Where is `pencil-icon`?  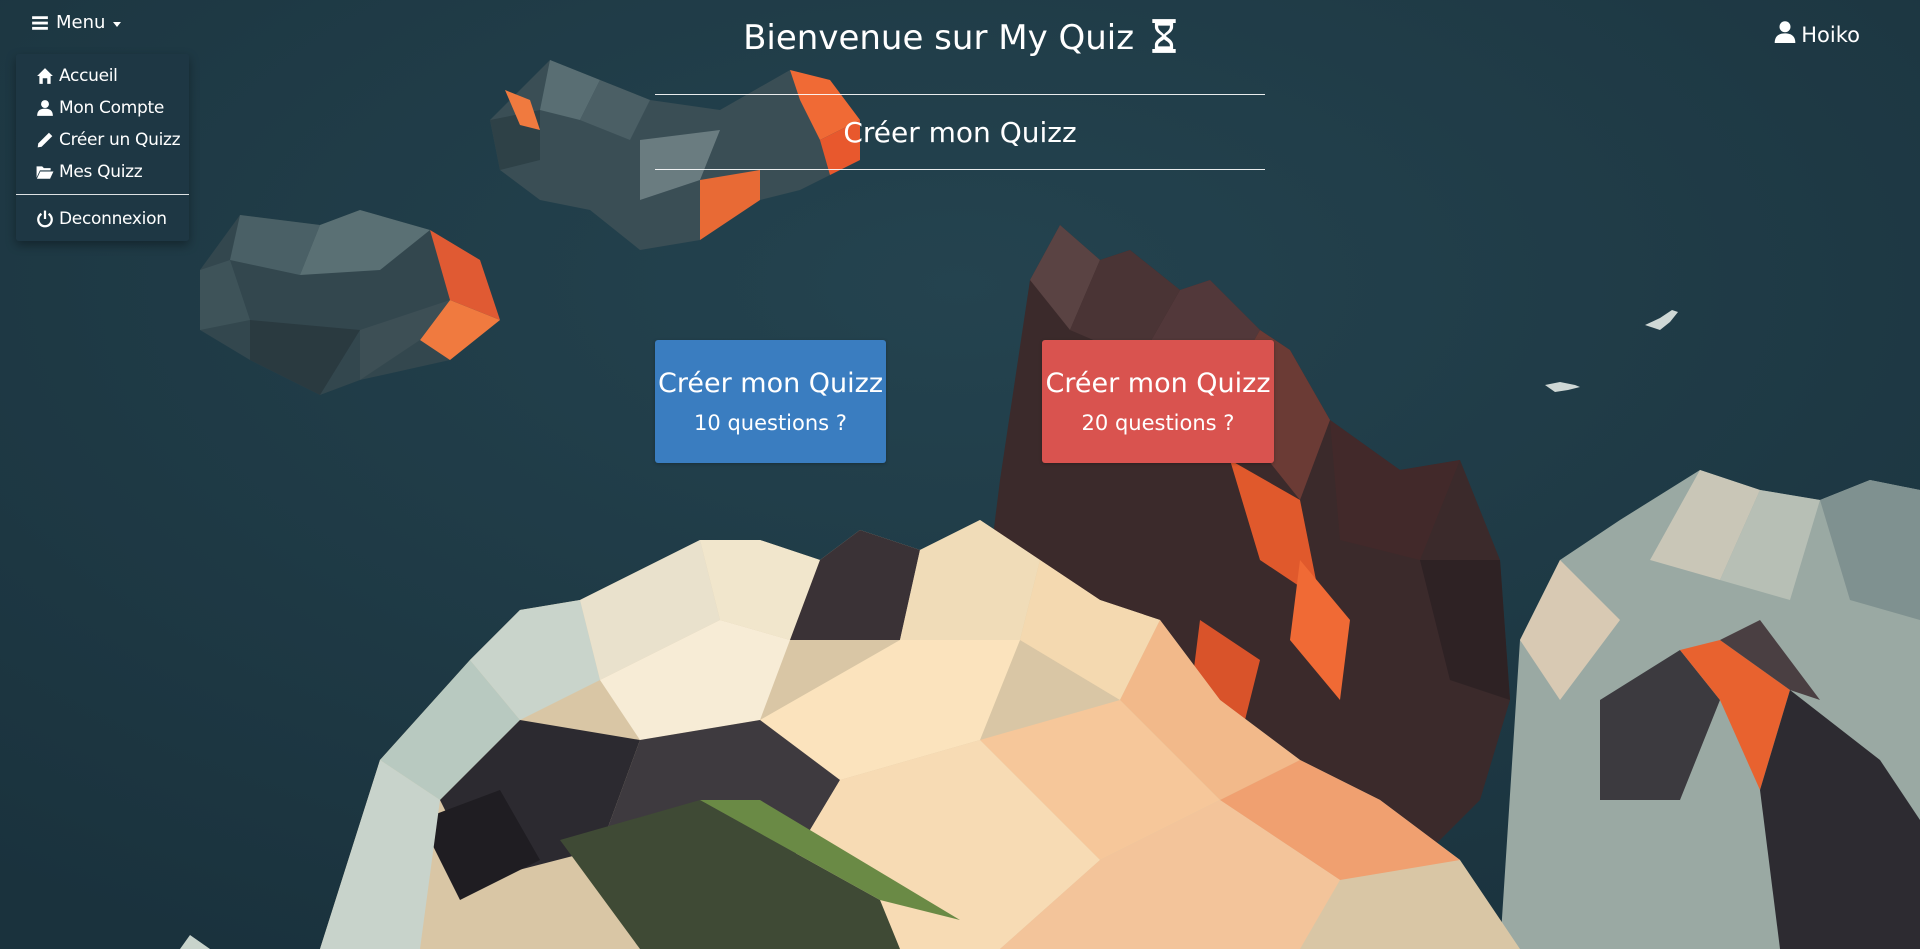
pencil-icon is located at coordinates (45, 140).